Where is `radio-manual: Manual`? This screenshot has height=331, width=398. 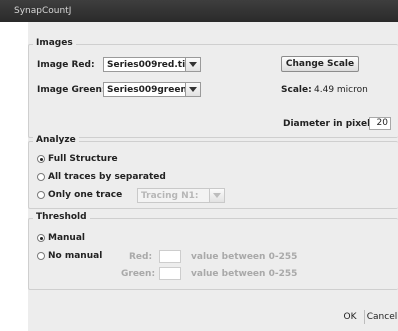
radio-manual: Manual is located at coordinates (61, 238).